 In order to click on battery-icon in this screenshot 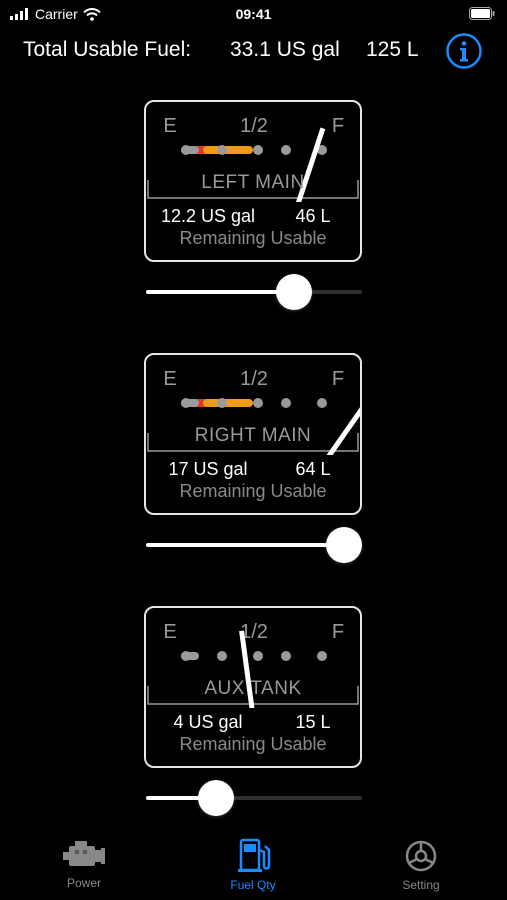, I will do `click(482, 13)`.